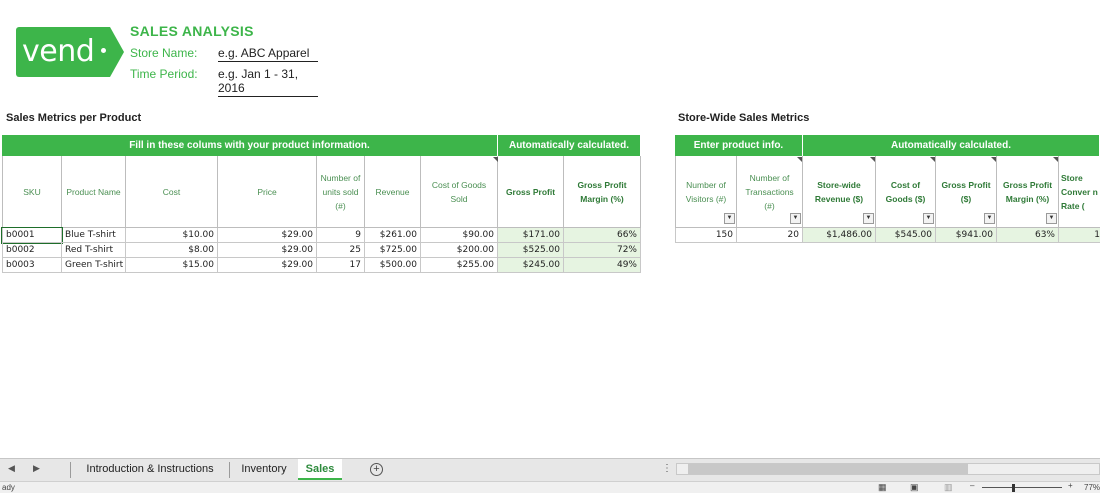 Image resolution: width=1100 pixels, height=493 pixels. I want to click on cell-units-sold: 9, so click(341, 235).